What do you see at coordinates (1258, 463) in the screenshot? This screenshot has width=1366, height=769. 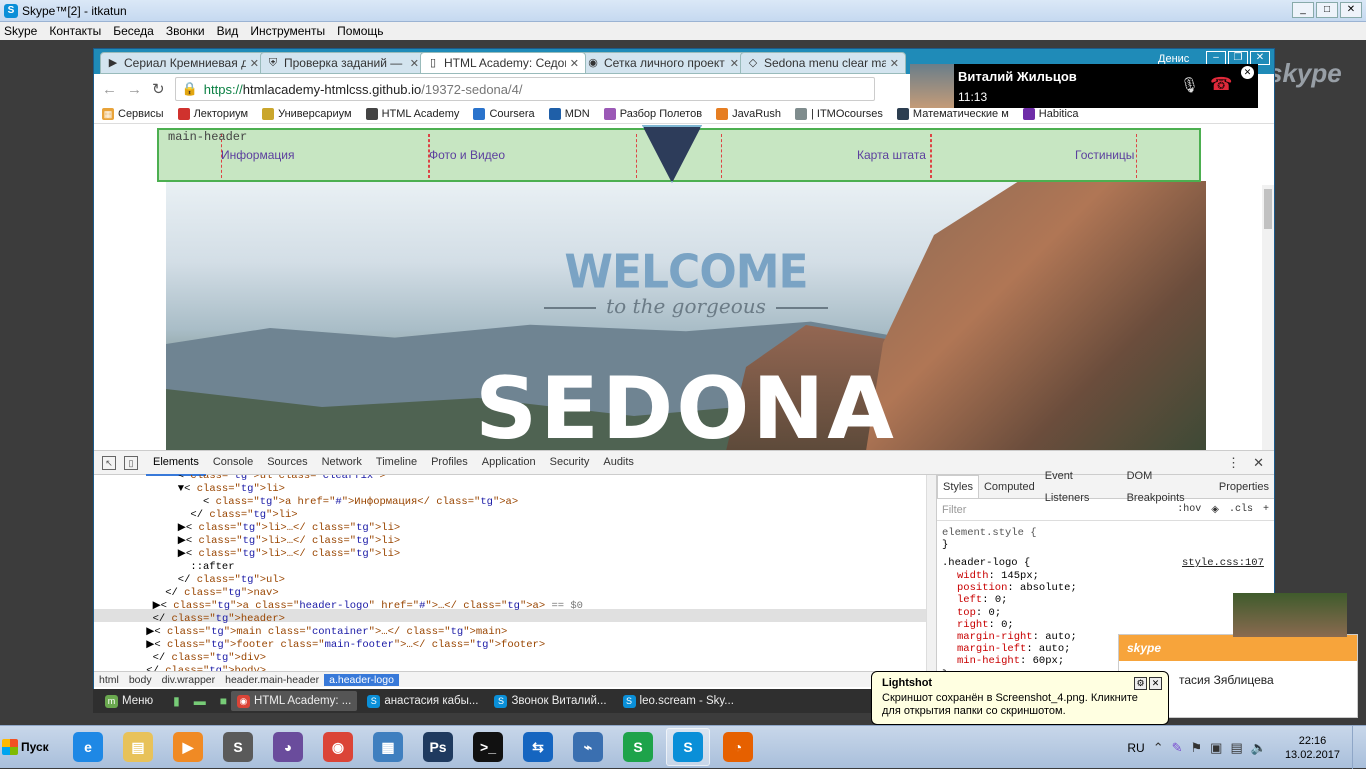 I see `devtools-close-icon: ✕` at bounding box center [1258, 463].